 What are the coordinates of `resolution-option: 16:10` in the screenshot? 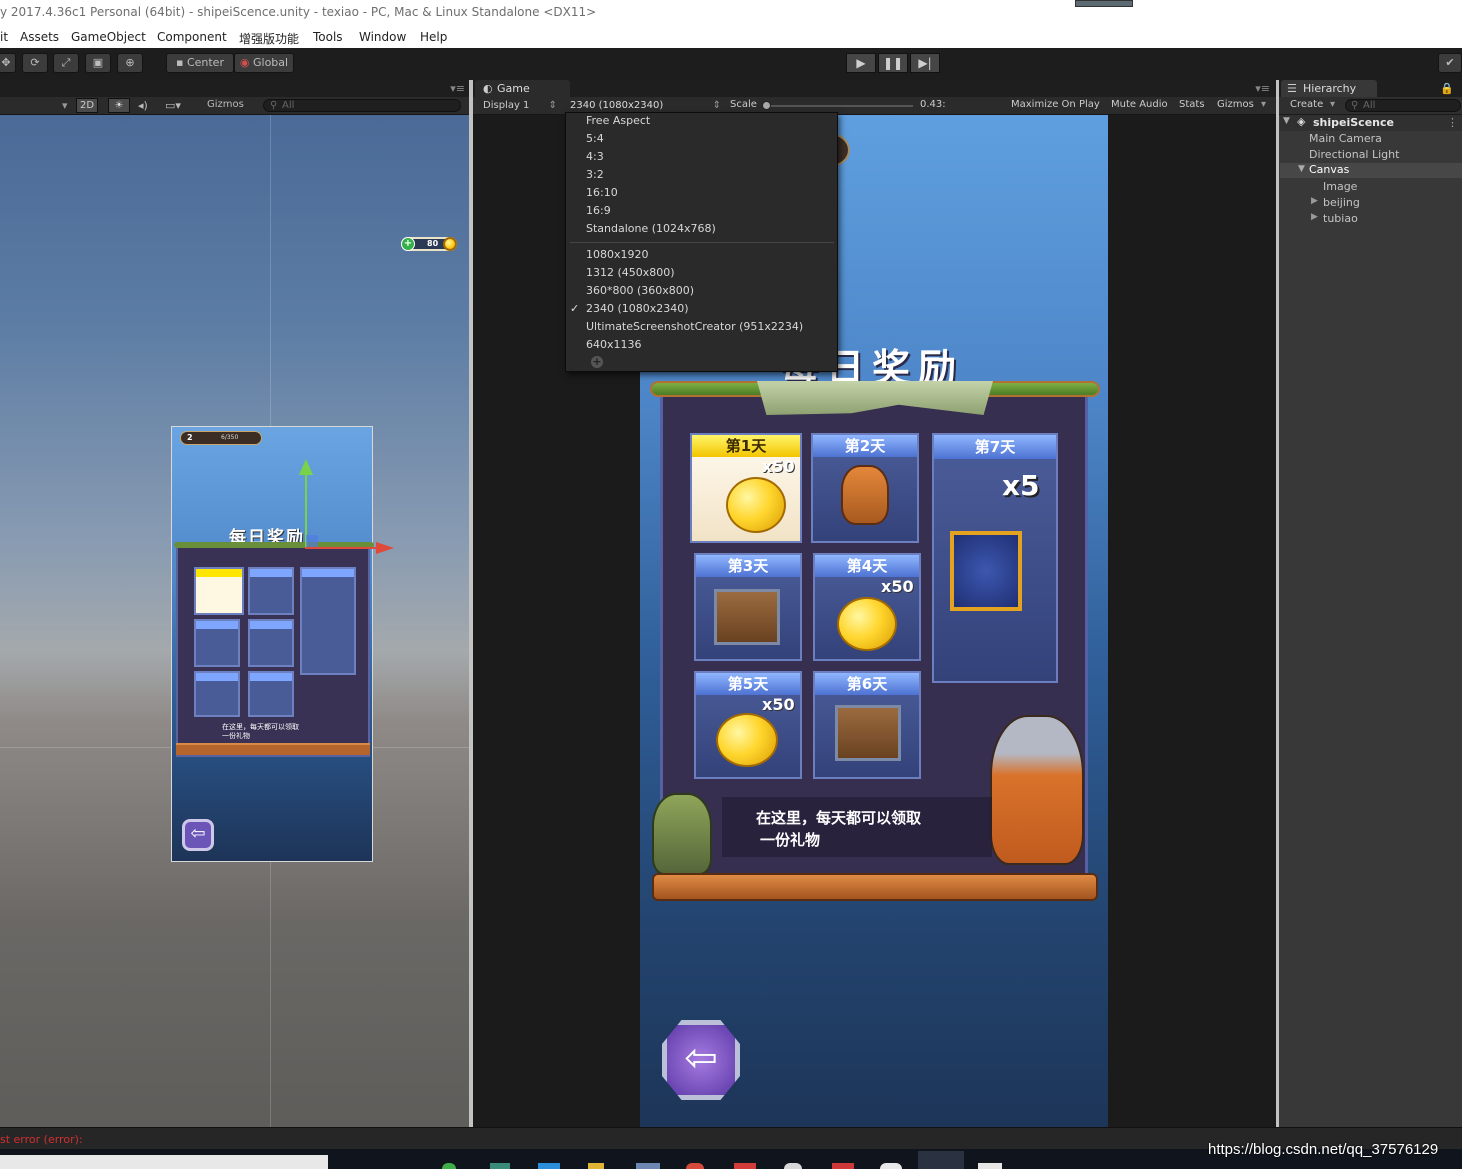 It's located at (602, 192).